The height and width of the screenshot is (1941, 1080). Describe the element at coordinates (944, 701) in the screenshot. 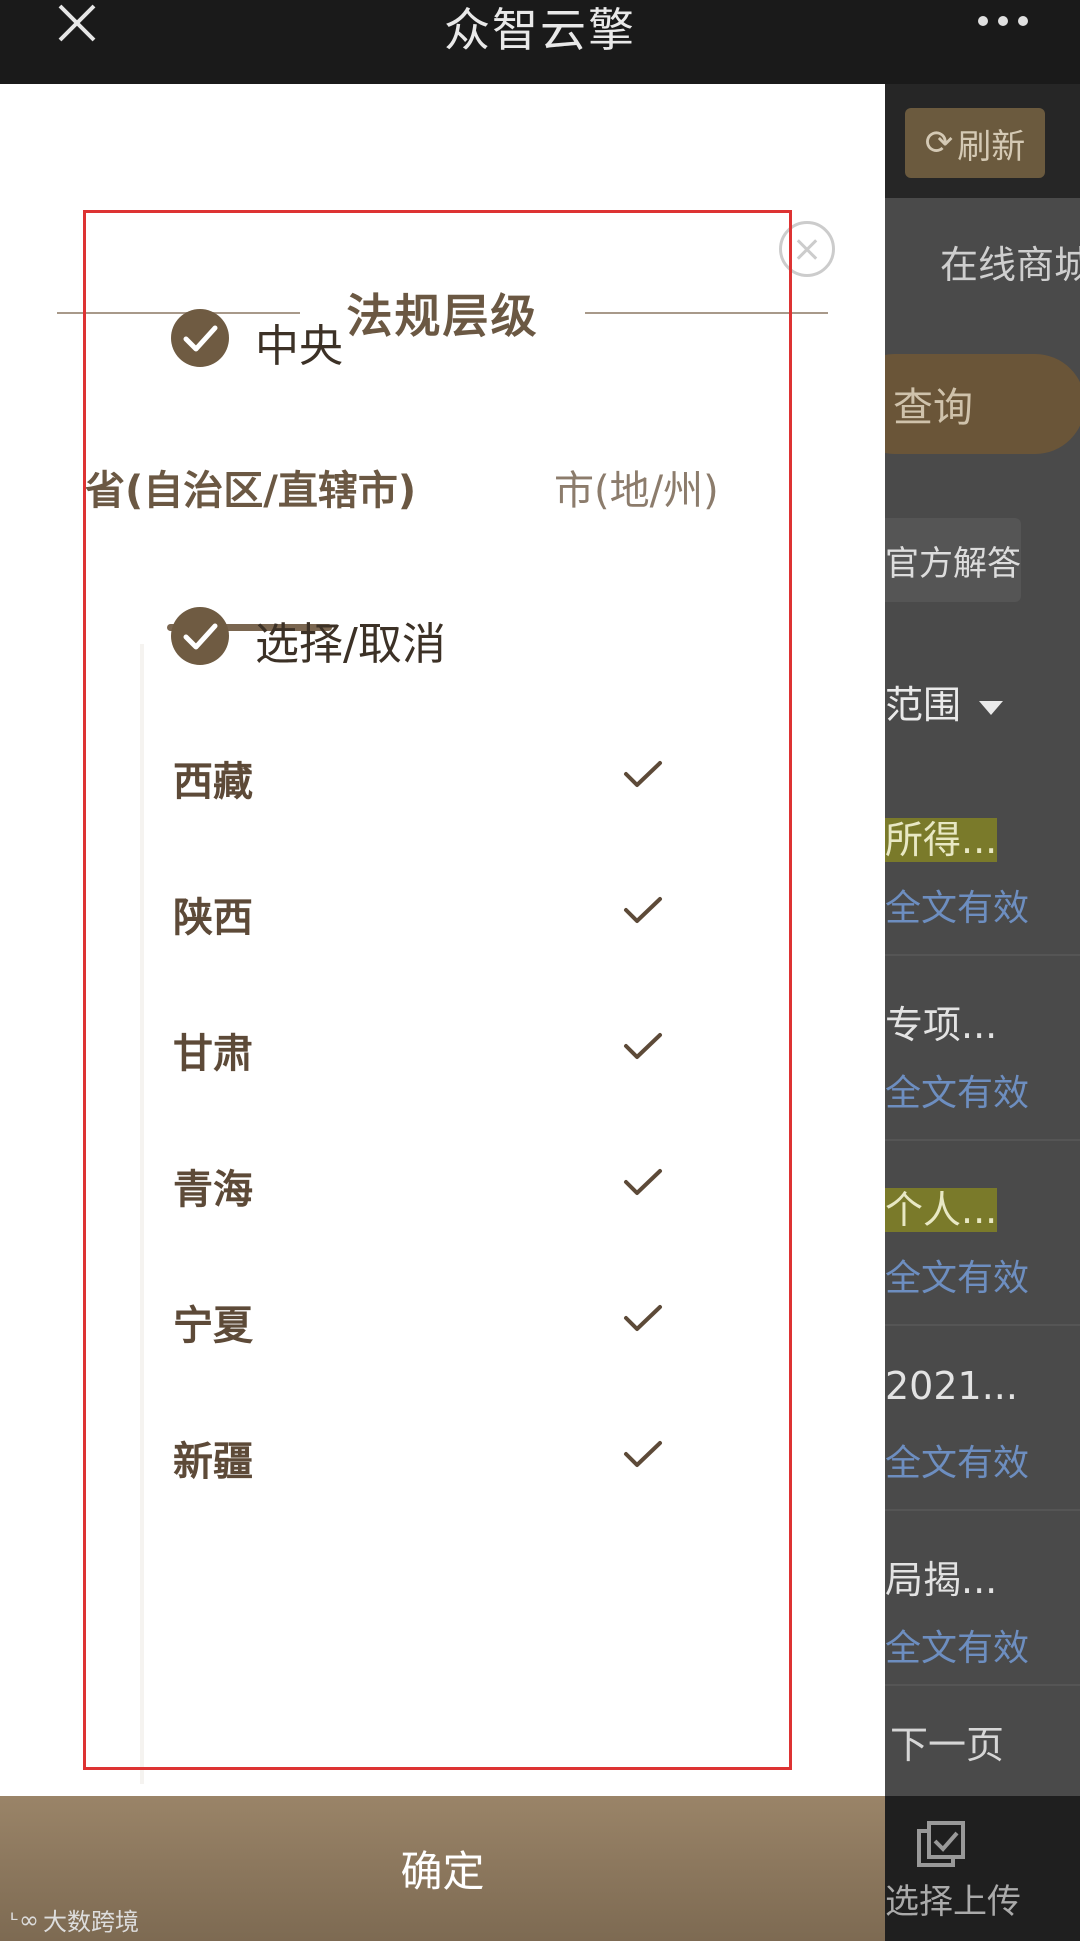

I see `scope-dropdown: 范围` at that location.